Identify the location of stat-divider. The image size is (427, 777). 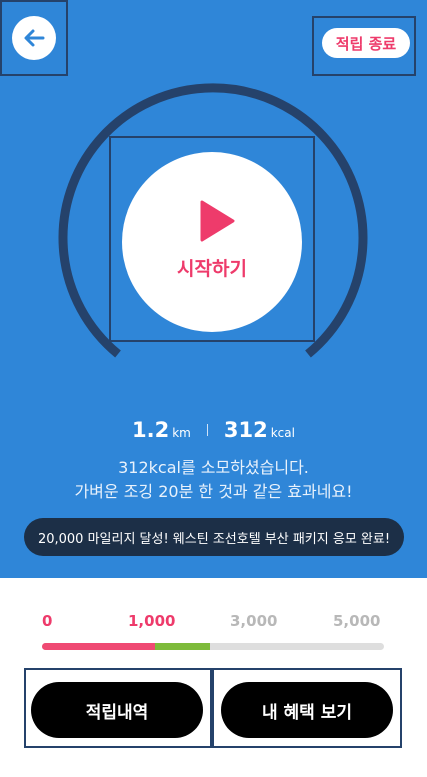
(207, 430).